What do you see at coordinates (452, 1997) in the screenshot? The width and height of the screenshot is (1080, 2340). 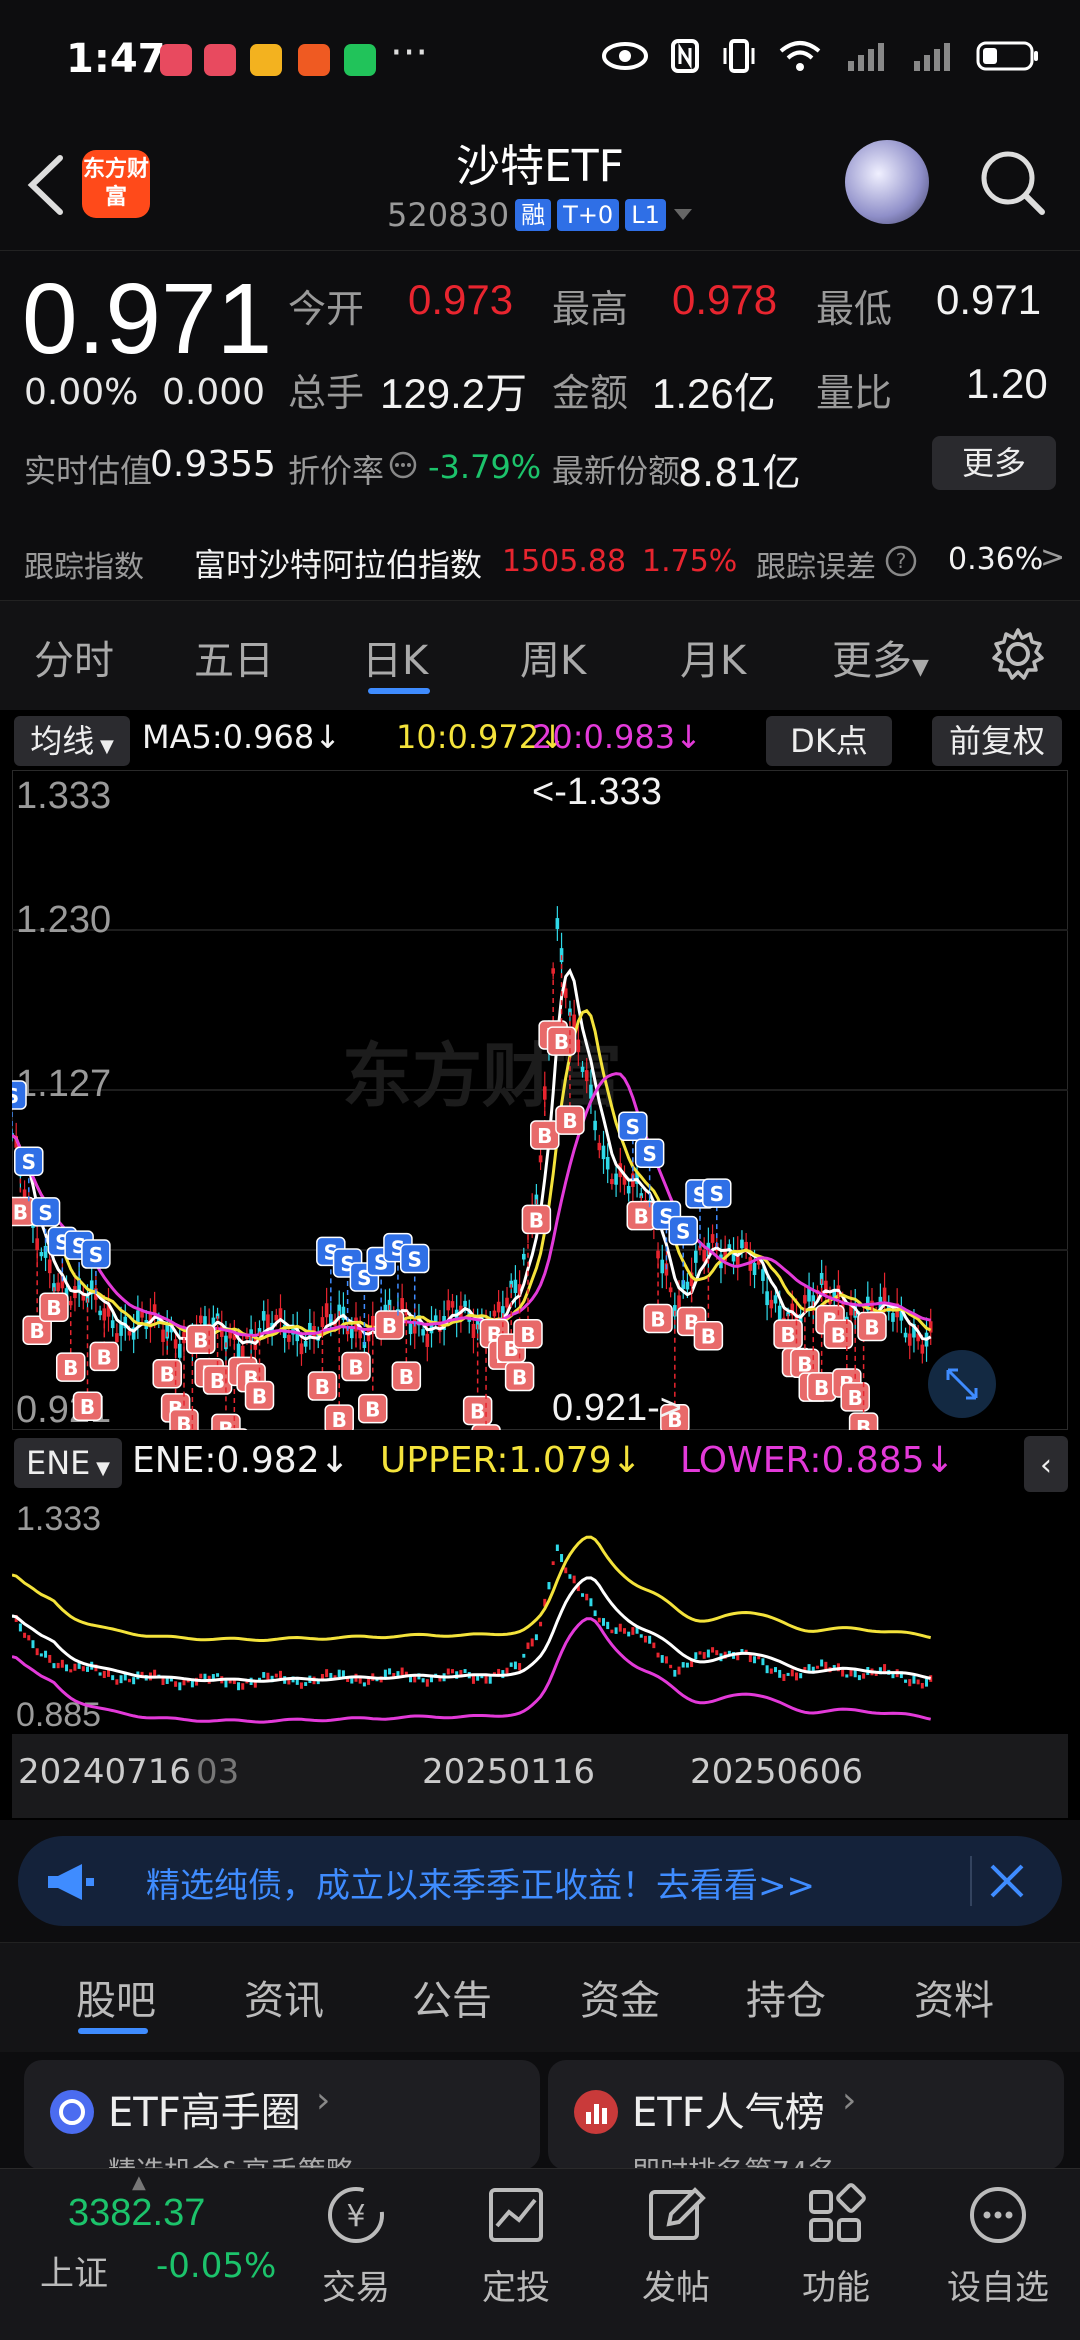 I see `tab-announcements: 公告` at bounding box center [452, 1997].